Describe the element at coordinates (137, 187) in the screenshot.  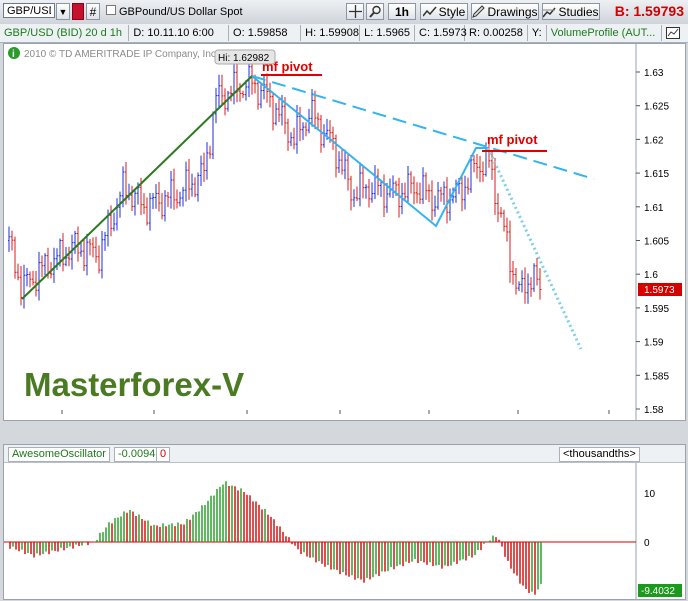
I see `trend-line` at that location.